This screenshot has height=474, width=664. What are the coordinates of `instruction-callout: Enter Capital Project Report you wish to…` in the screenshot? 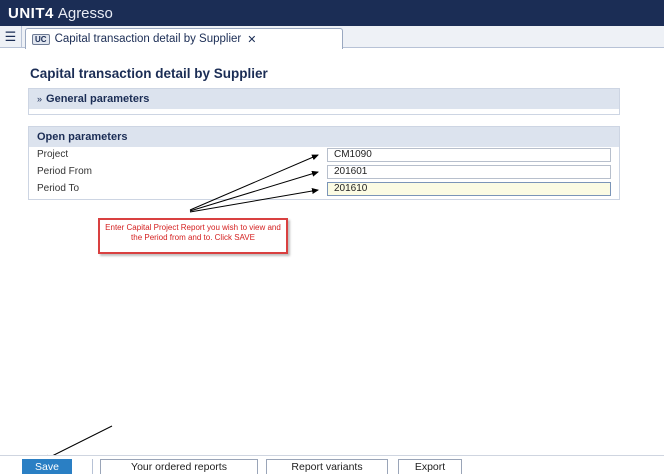 It's located at (193, 236).